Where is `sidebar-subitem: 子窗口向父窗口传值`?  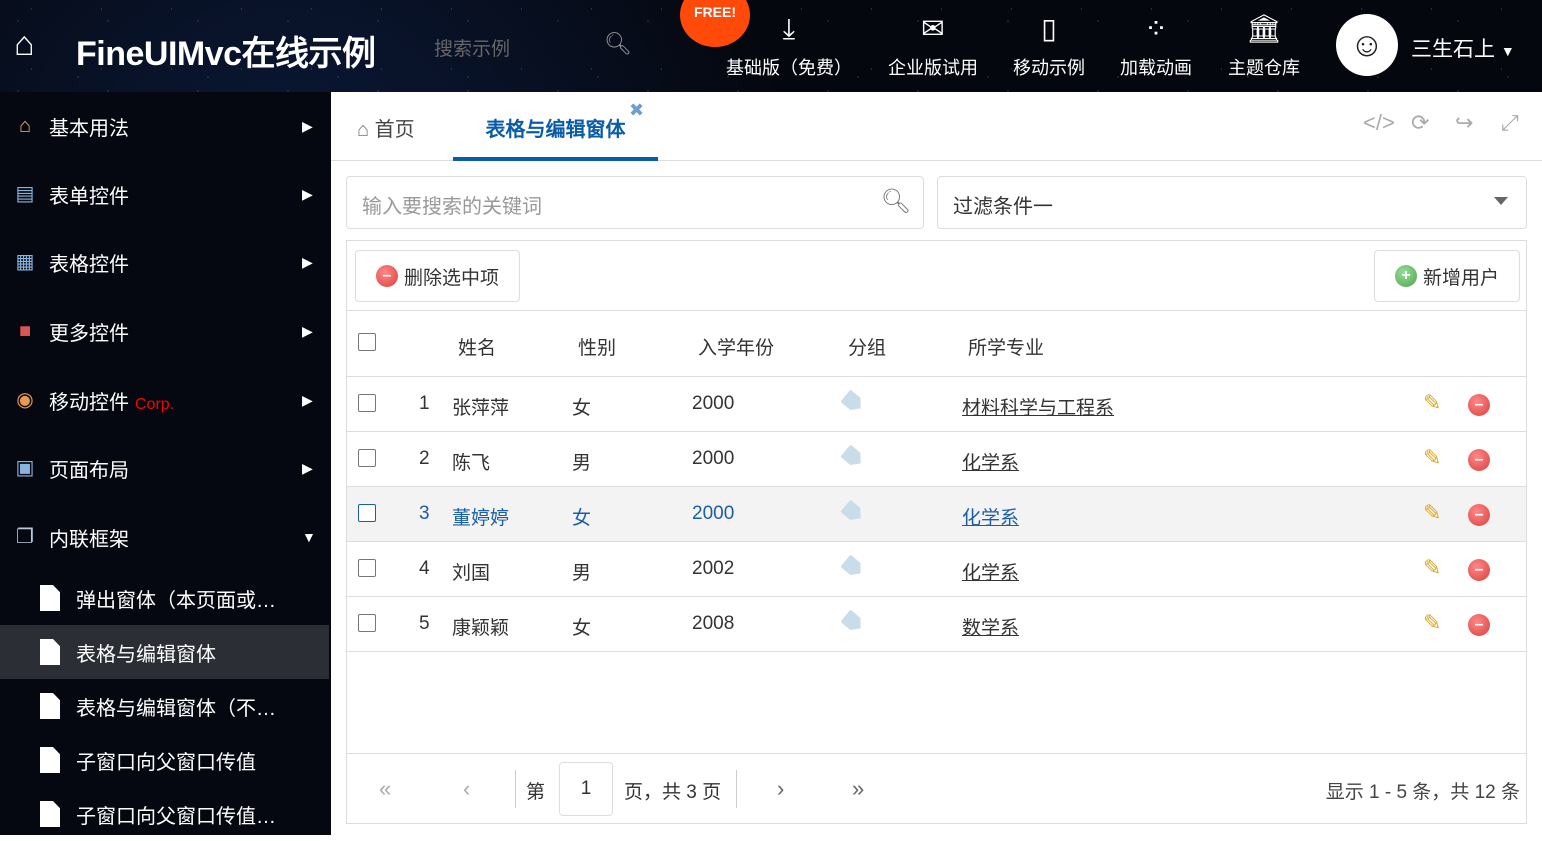
sidebar-subitem: 子窗口向父窗口传值 is located at coordinates (164, 760).